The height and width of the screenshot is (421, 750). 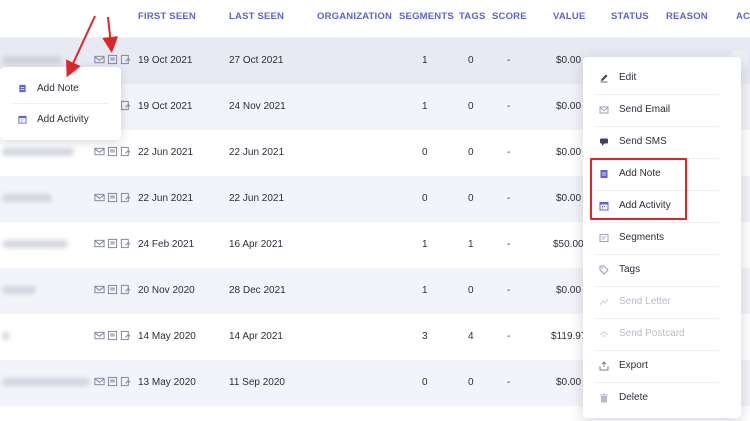 What do you see at coordinates (110, 34) in the screenshot?
I see `arrow-to-note-icon` at bounding box center [110, 34].